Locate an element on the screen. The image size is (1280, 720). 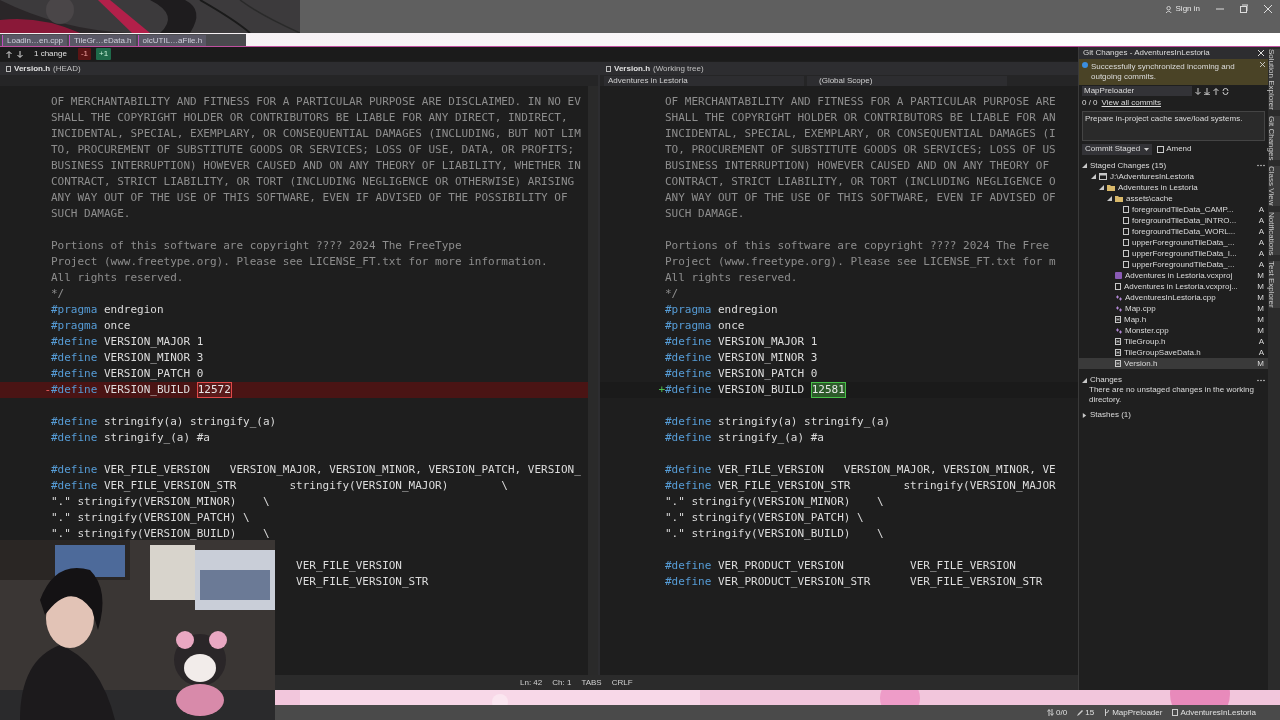
down-arrow-icon is located at coordinates (20, 54).